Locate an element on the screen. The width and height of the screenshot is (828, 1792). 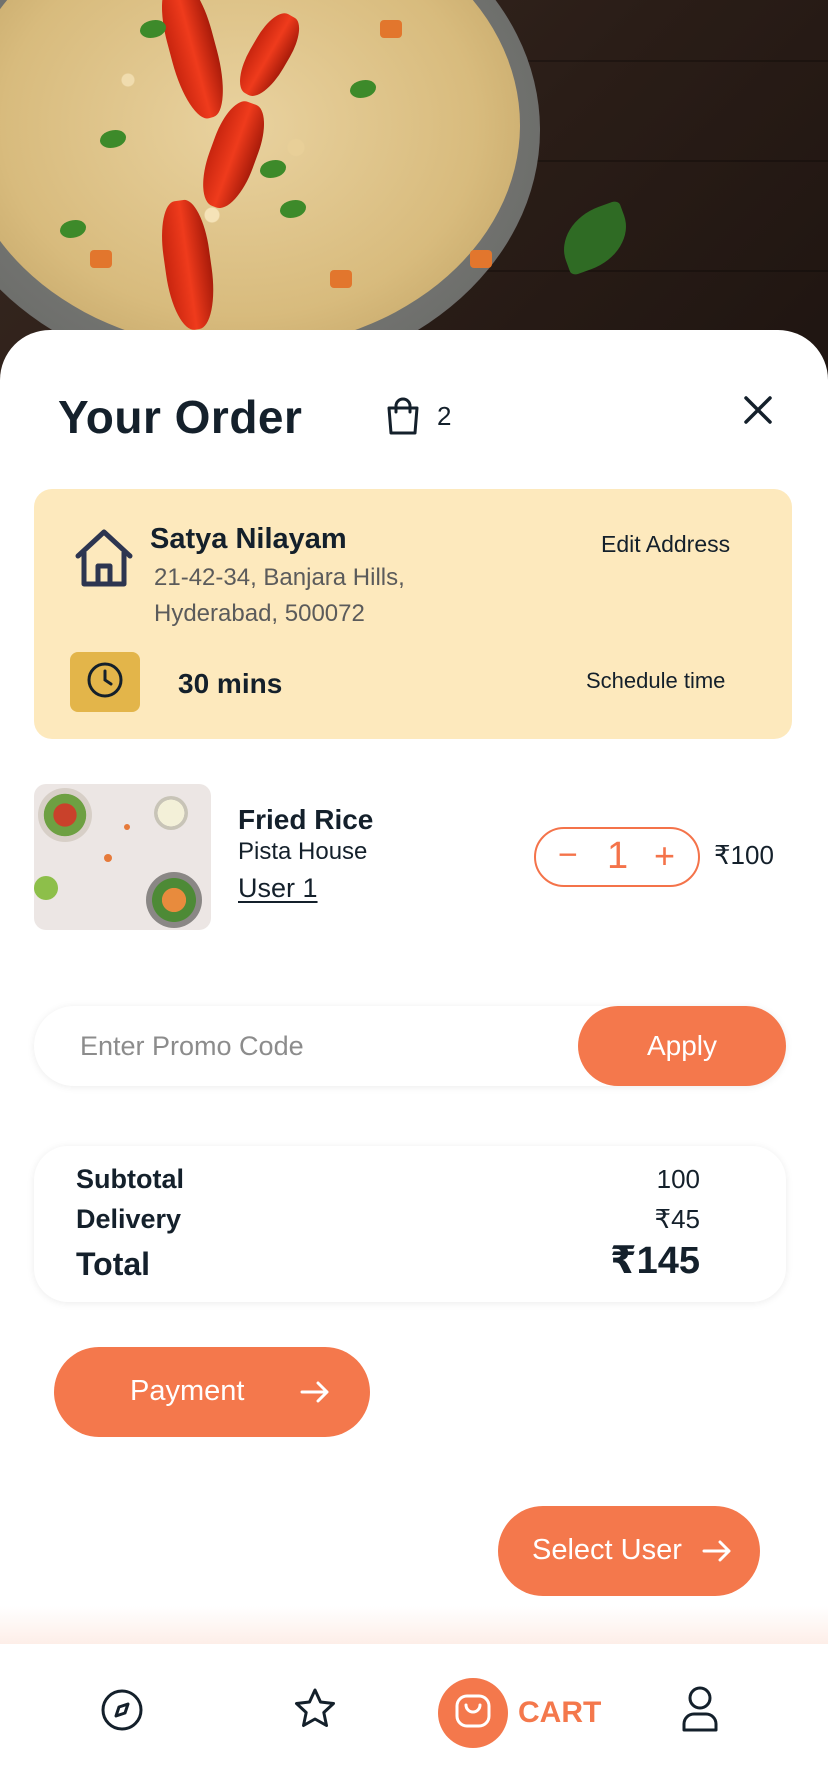
item-price: ₹100 is located at coordinates (744, 855).